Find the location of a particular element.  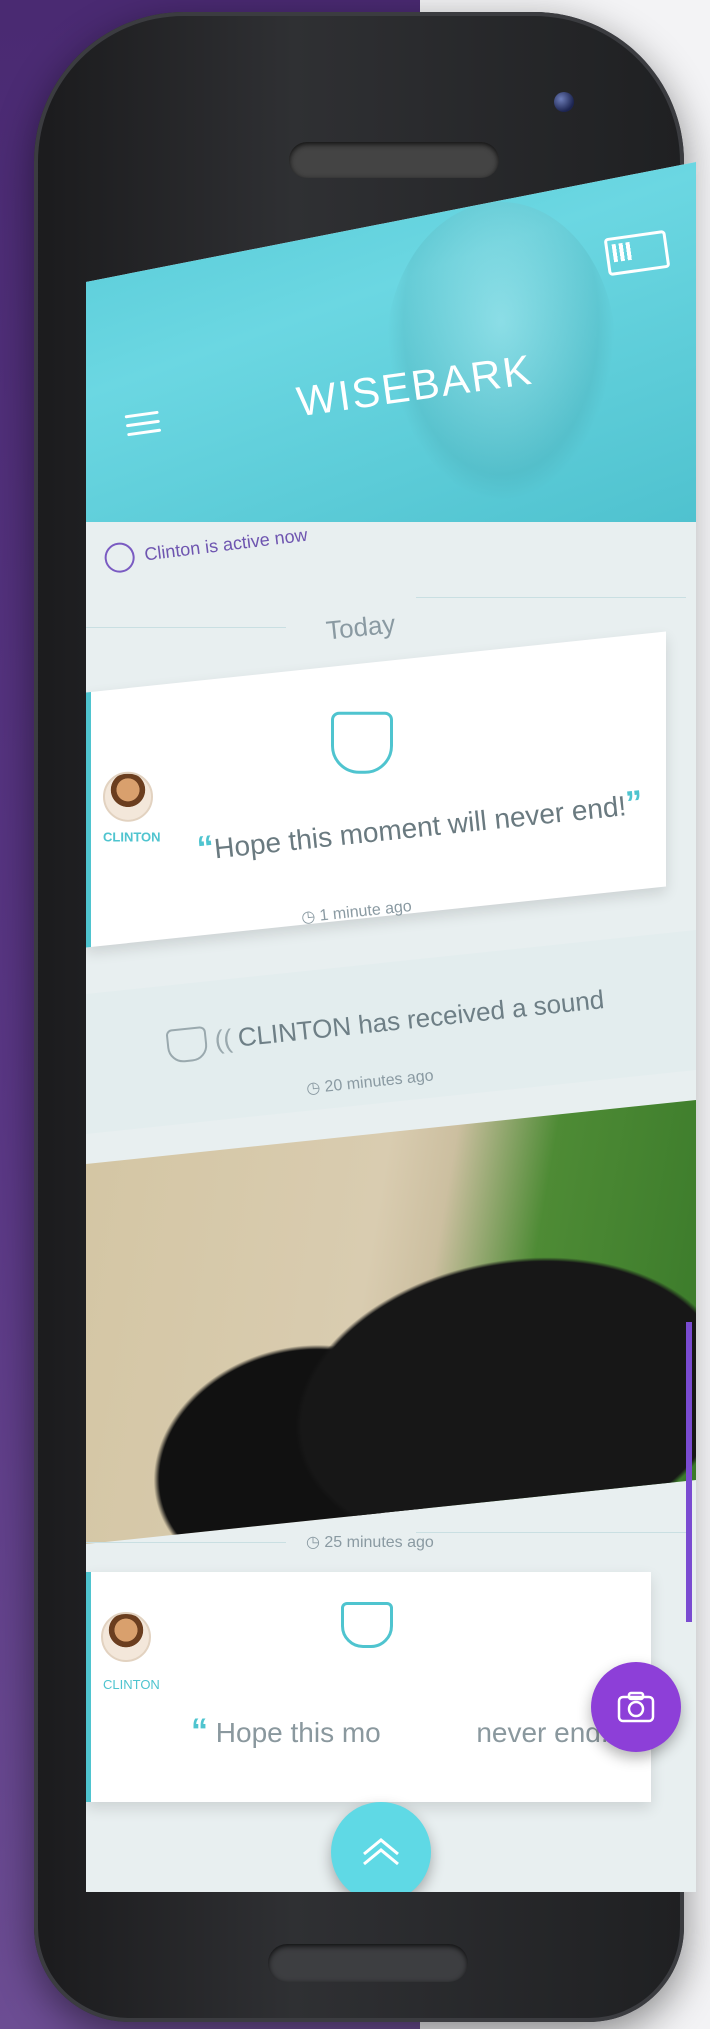

camera-button is located at coordinates (636, 1707).